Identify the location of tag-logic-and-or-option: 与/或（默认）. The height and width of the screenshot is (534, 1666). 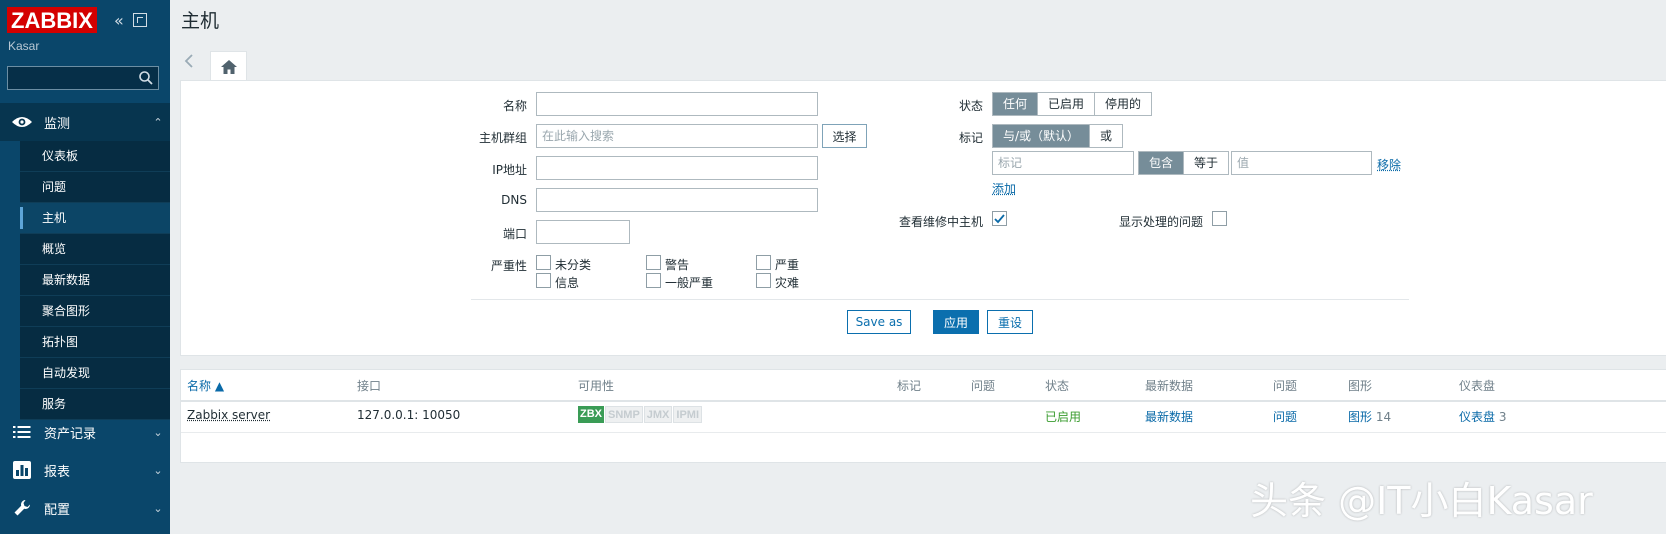
(1042, 136).